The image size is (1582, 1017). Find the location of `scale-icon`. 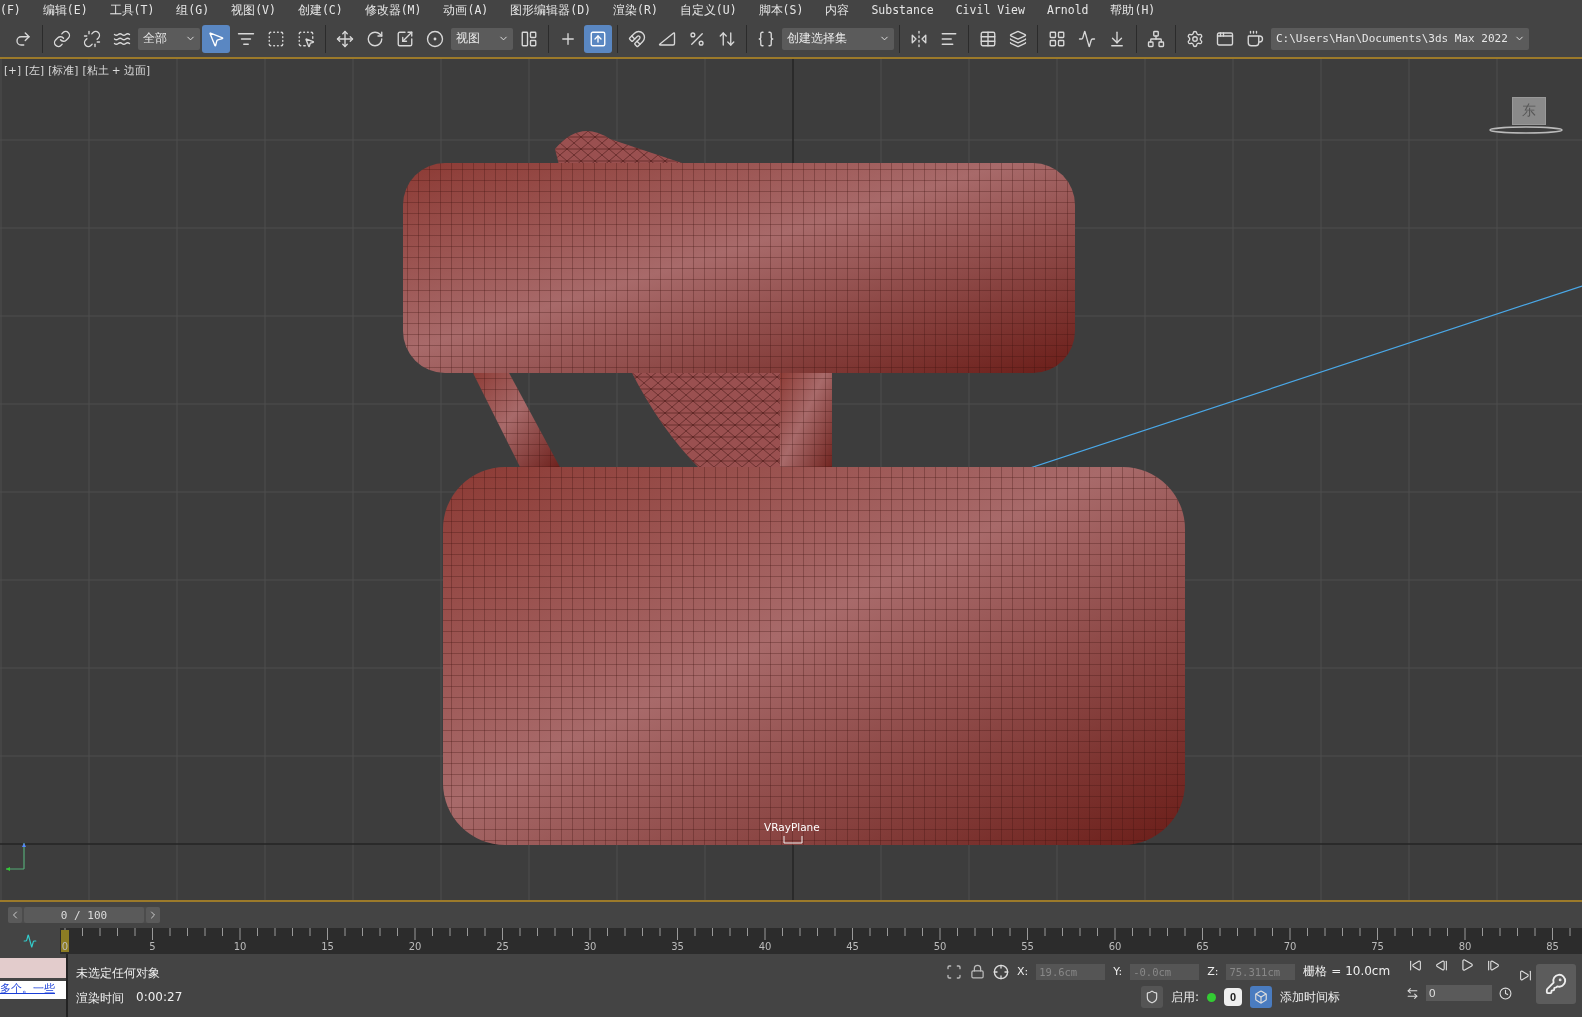

scale-icon is located at coordinates (405, 38).